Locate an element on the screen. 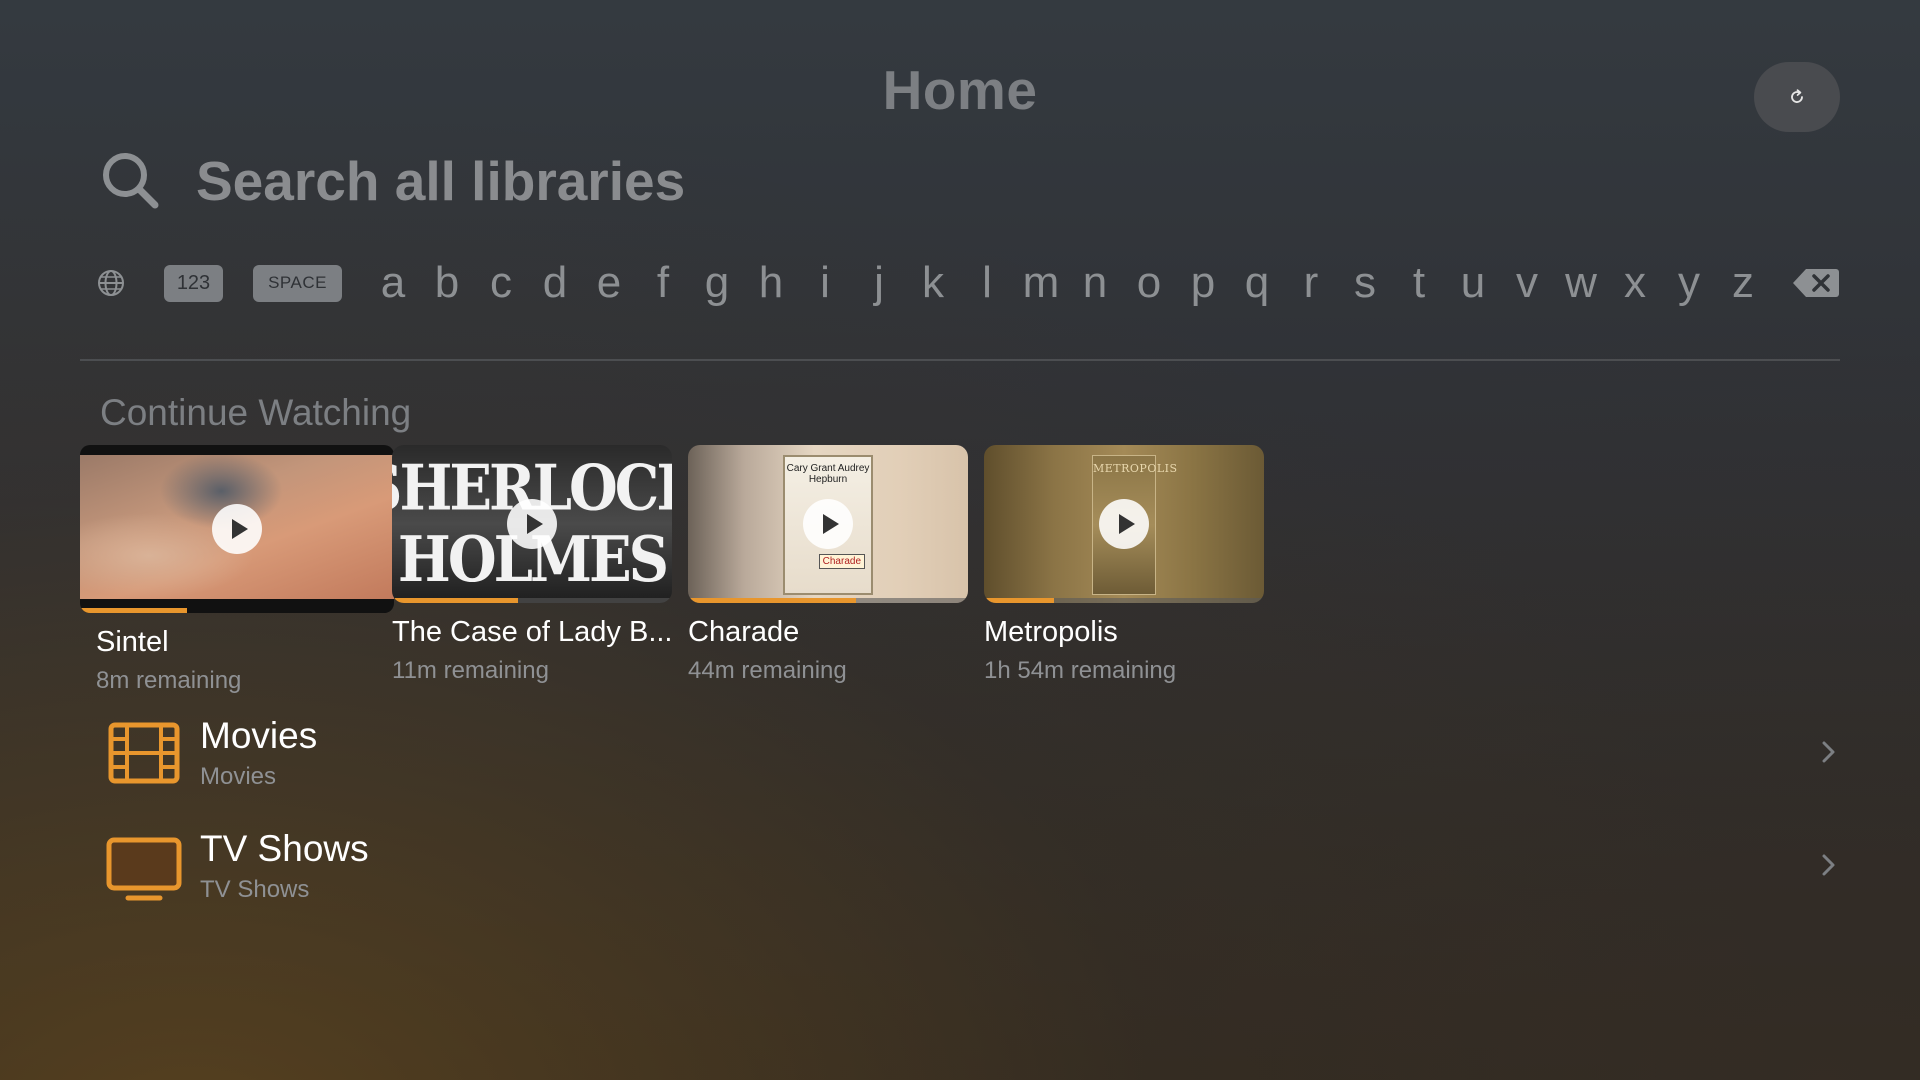  continue-watching-card-metropolis: METROPOLIS Metropolis 1h 54m remaining is located at coordinates (1124, 565).